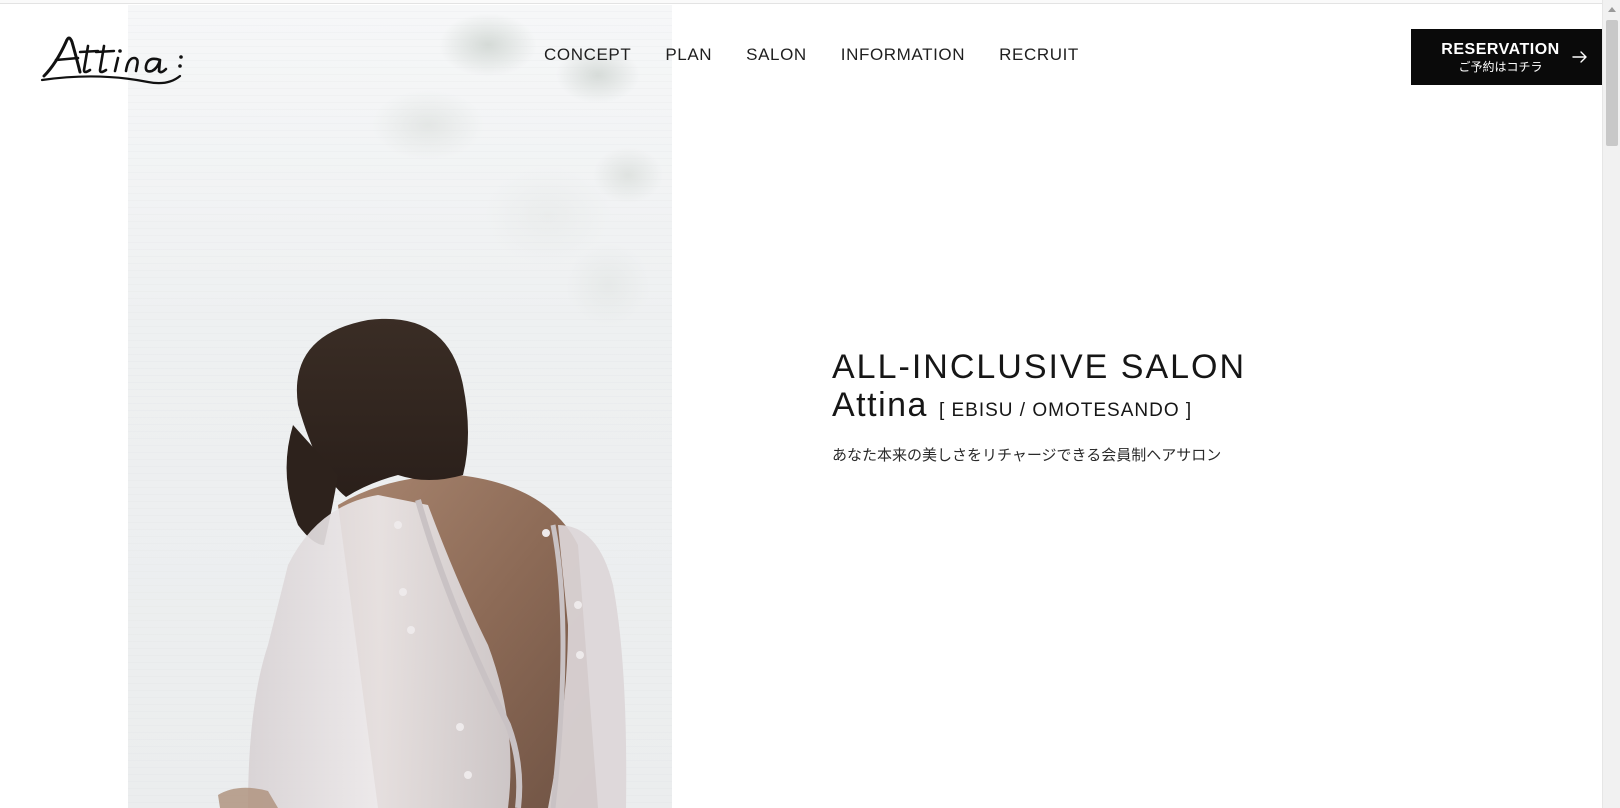 The width and height of the screenshot is (1620, 808). Describe the element at coordinates (1039, 55) in the screenshot. I see `nav-recruit: RECRUIT` at that location.